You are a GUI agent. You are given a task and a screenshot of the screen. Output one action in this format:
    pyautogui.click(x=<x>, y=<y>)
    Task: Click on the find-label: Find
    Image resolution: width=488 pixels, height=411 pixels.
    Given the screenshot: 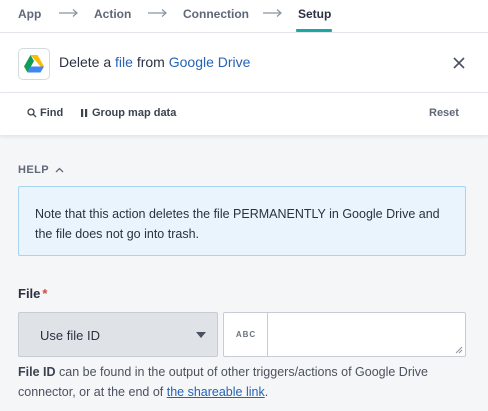 What is the action you would take?
    pyautogui.click(x=52, y=113)
    